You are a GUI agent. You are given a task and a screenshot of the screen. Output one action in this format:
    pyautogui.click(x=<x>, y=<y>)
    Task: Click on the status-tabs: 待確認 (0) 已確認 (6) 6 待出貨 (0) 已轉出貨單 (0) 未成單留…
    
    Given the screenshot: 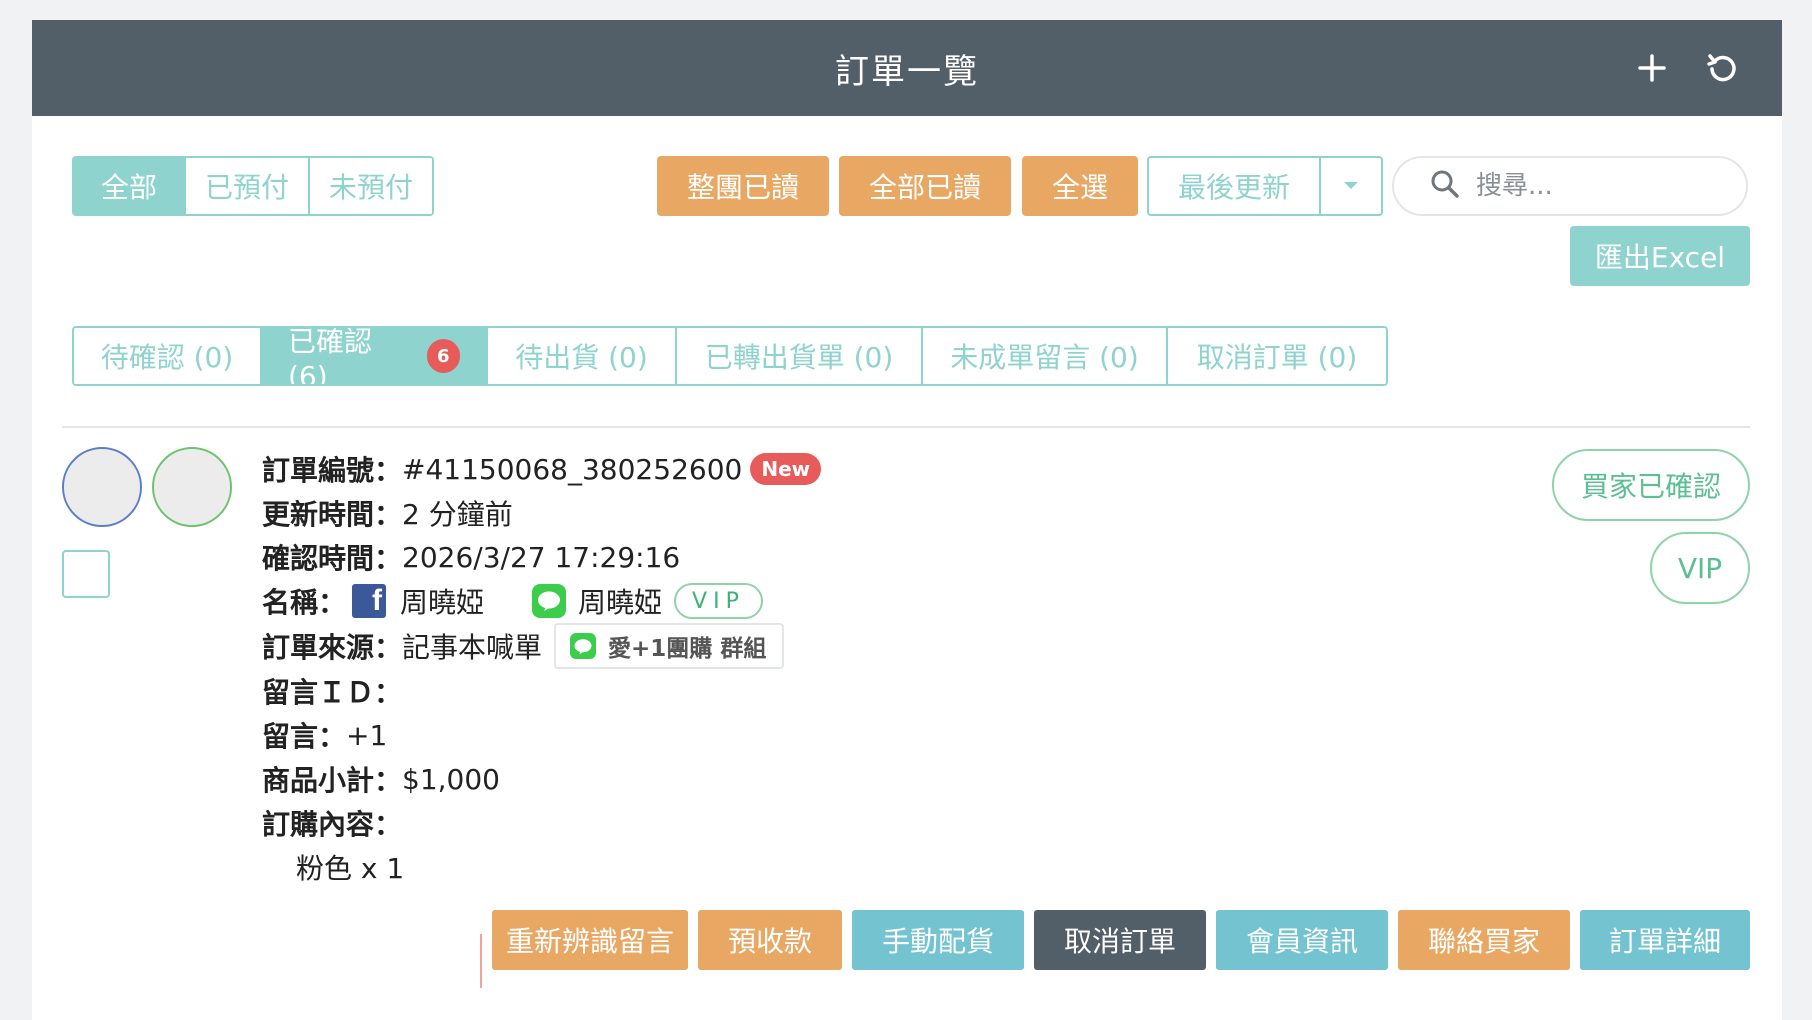 What is the action you would take?
    pyautogui.click(x=730, y=356)
    